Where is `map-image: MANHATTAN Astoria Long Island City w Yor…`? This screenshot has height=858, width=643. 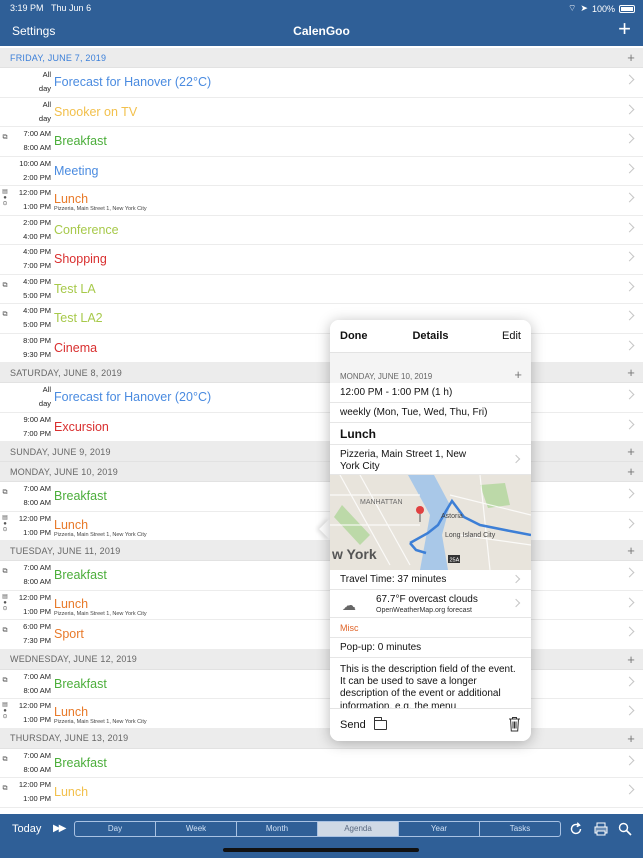
map-image: MANHATTAN Astoria Long Island City w Yor… is located at coordinates (430, 522).